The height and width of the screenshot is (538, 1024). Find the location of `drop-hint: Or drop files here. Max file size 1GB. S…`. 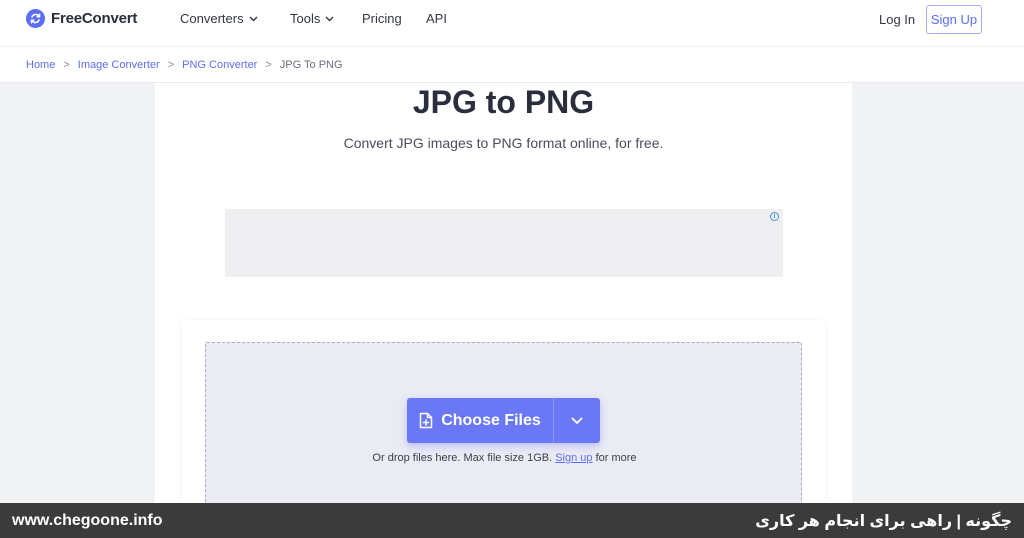

drop-hint: Or drop files here. Max file size 1GB. S… is located at coordinates (504, 458).